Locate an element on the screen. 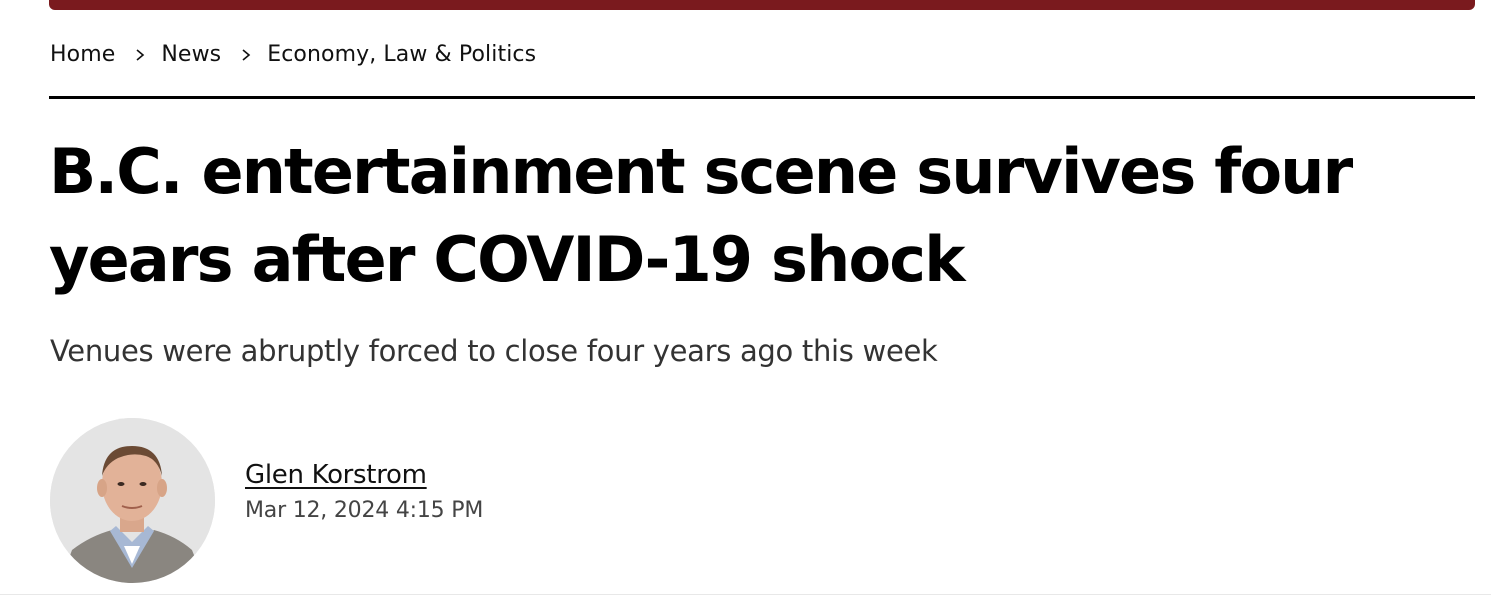 The height and width of the screenshot is (597, 1491). breadcrumb-home-link: Home is located at coordinates (82, 54).